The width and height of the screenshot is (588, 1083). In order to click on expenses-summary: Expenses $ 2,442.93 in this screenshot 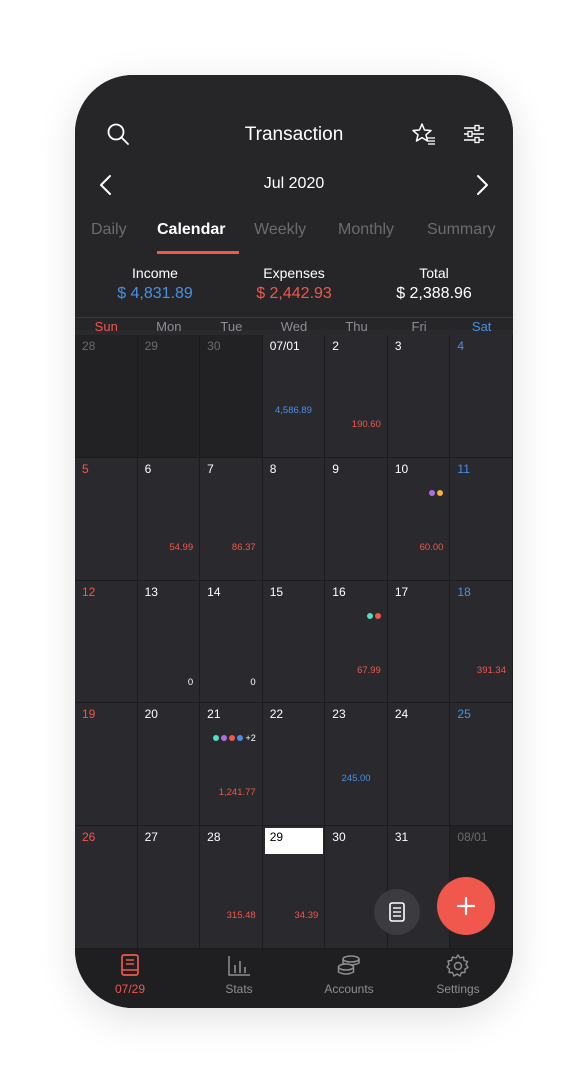, I will do `click(294, 284)`.